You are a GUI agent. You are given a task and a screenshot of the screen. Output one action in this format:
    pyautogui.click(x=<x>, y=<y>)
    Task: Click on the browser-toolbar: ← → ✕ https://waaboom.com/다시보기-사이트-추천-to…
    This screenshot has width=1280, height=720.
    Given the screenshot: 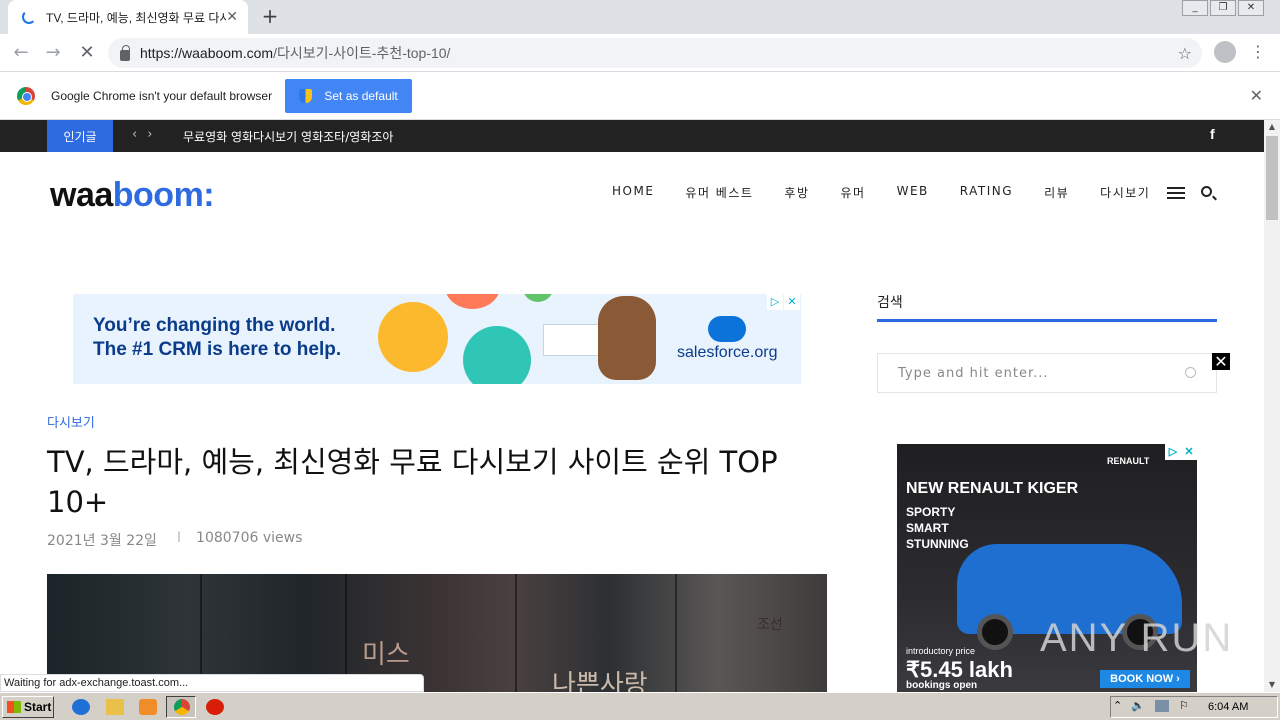 What is the action you would take?
    pyautogui.click(x=640, y=53)
    